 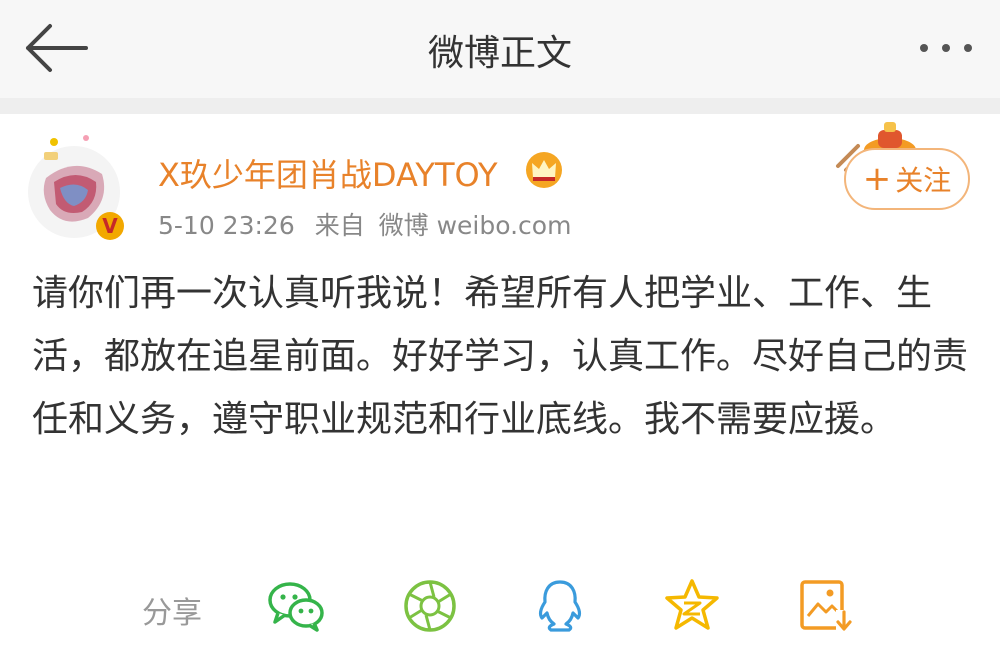 I want to click on post-meta: 5-10 23:26 来自 微博 weibo.com, so click(x=364, y=224).